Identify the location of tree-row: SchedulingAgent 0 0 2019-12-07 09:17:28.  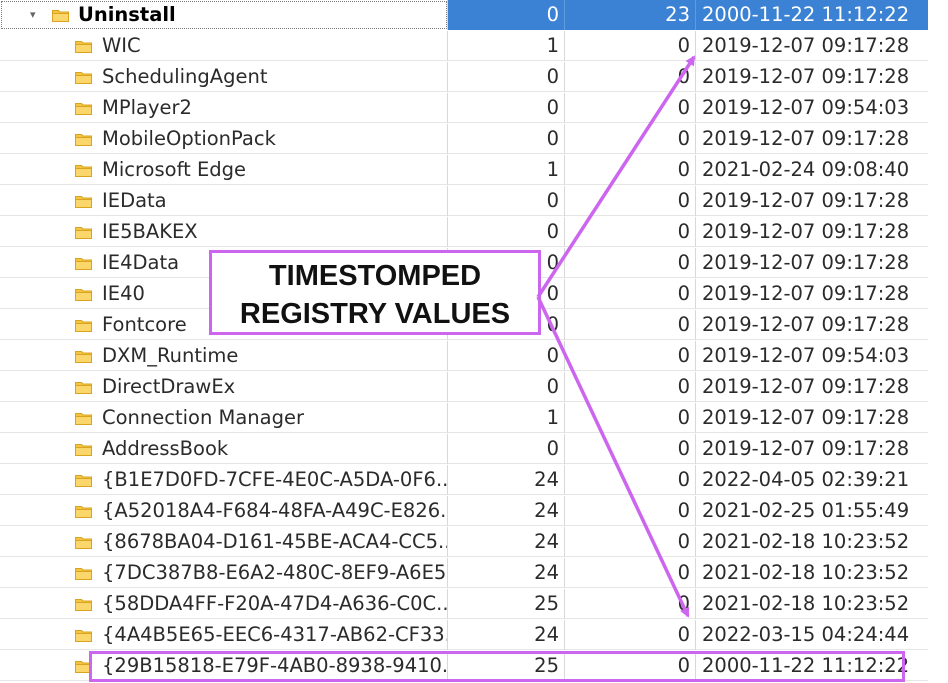
(464, 77).